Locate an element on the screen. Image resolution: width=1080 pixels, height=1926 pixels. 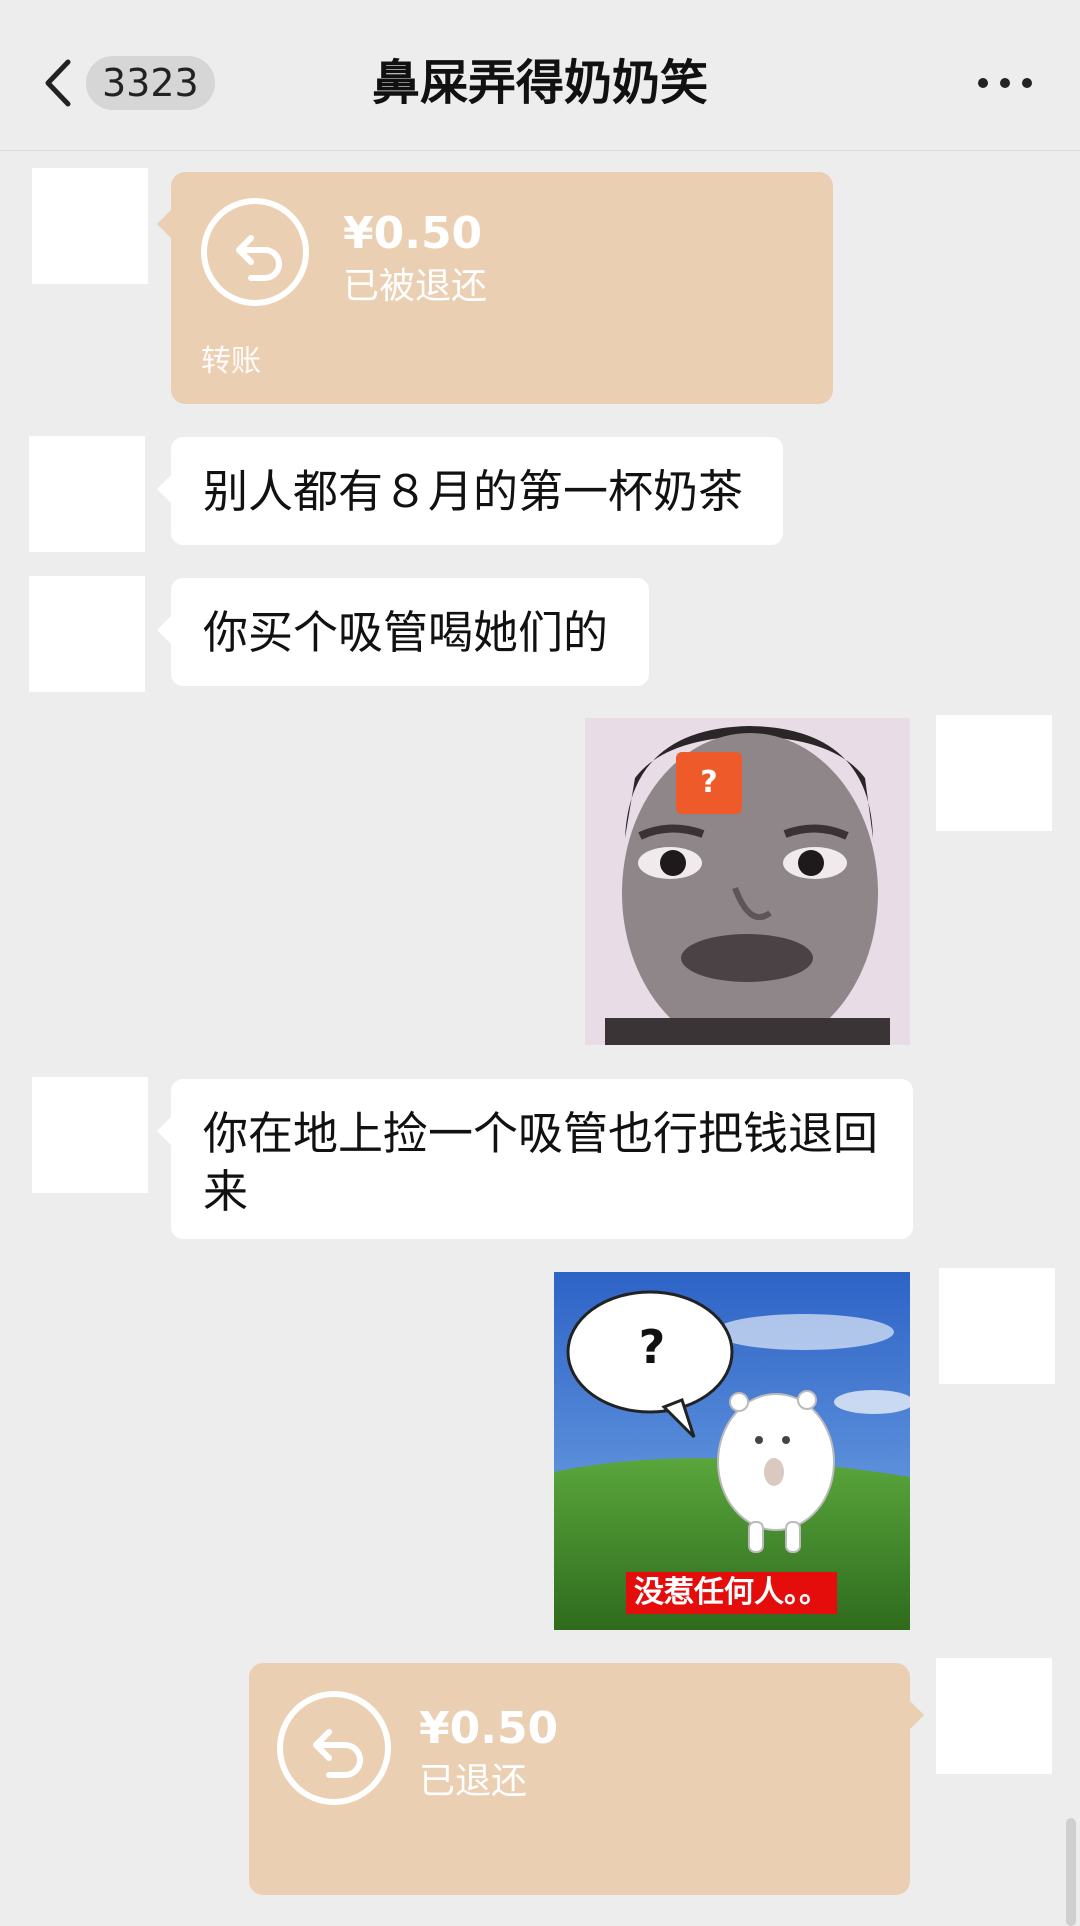
chat-title: 鼻屎弄得奶奶笑 is located at coordinates (539, 83).